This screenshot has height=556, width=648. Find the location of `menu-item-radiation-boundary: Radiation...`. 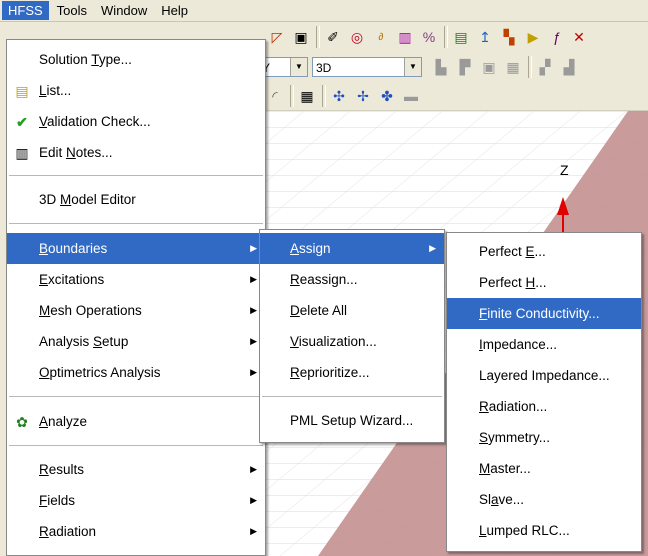

menu-item-radiation-boundary: Radiation... is located at coordinates (544, 406).